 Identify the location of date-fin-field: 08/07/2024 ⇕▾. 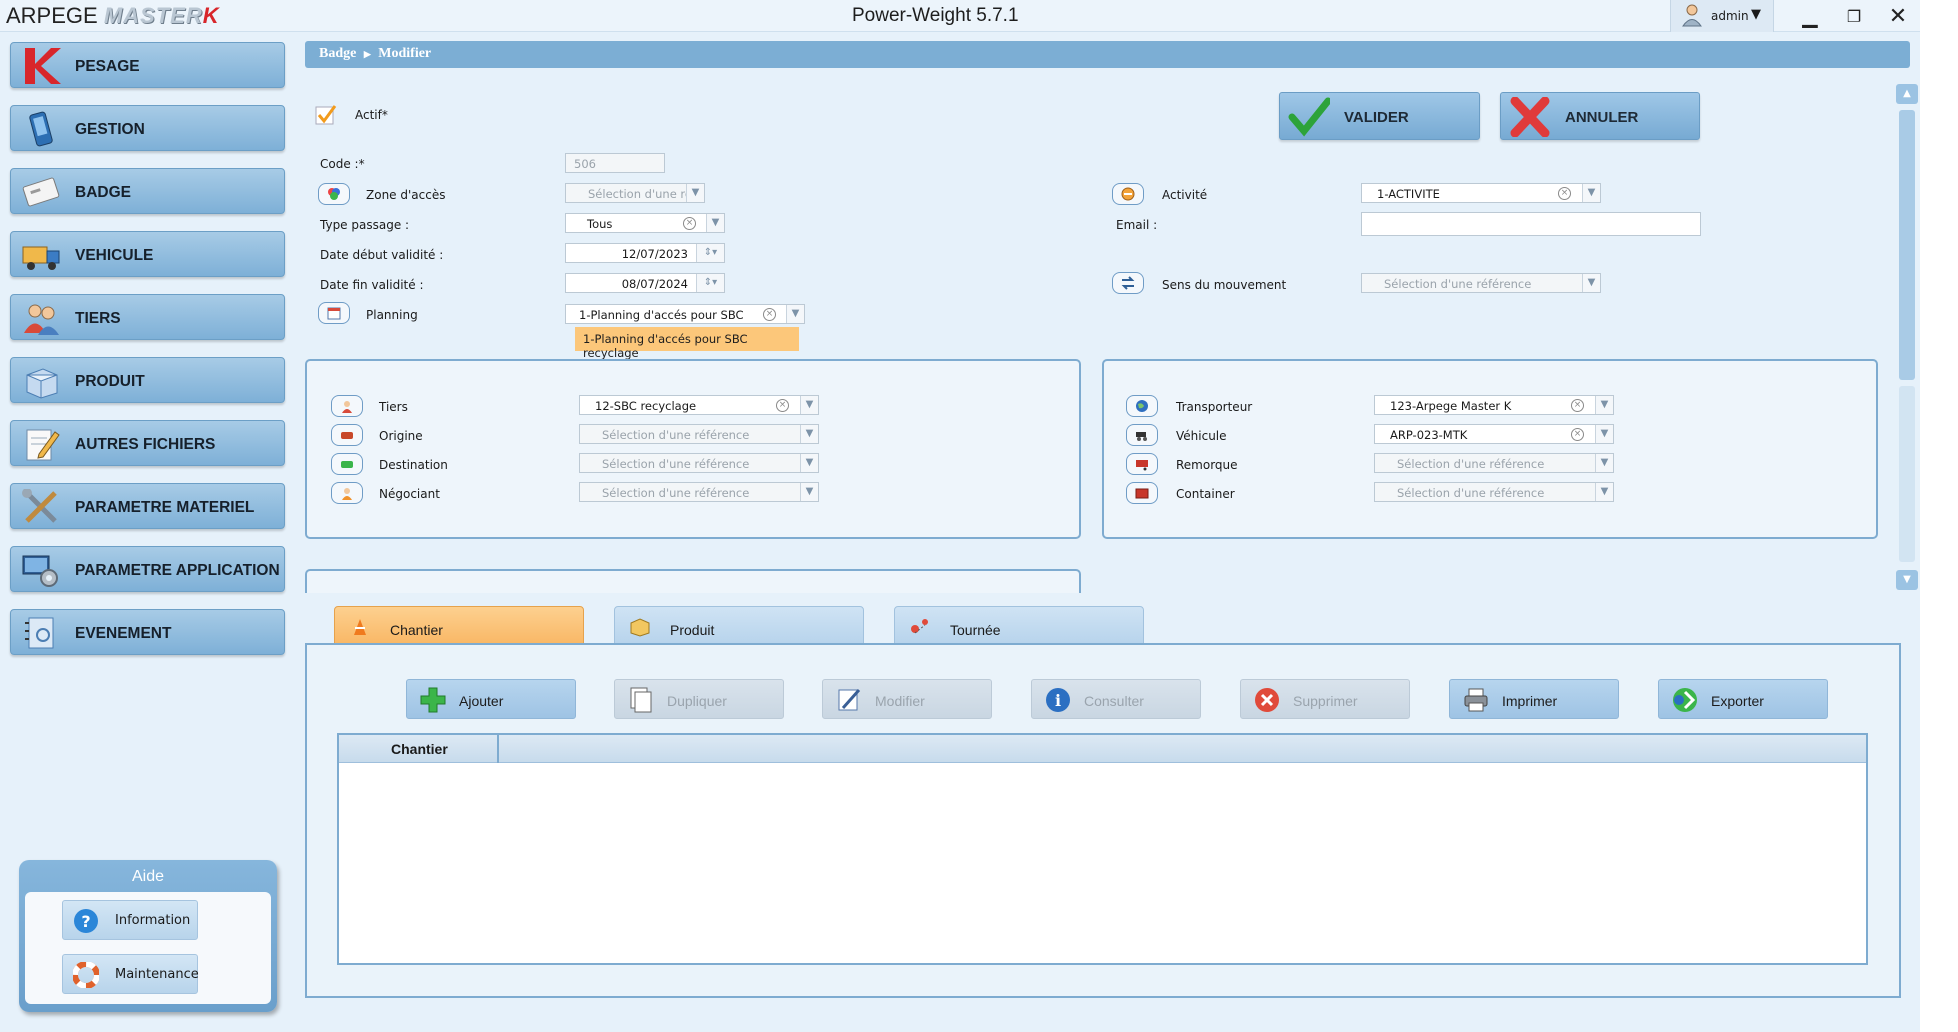
(645, 283).